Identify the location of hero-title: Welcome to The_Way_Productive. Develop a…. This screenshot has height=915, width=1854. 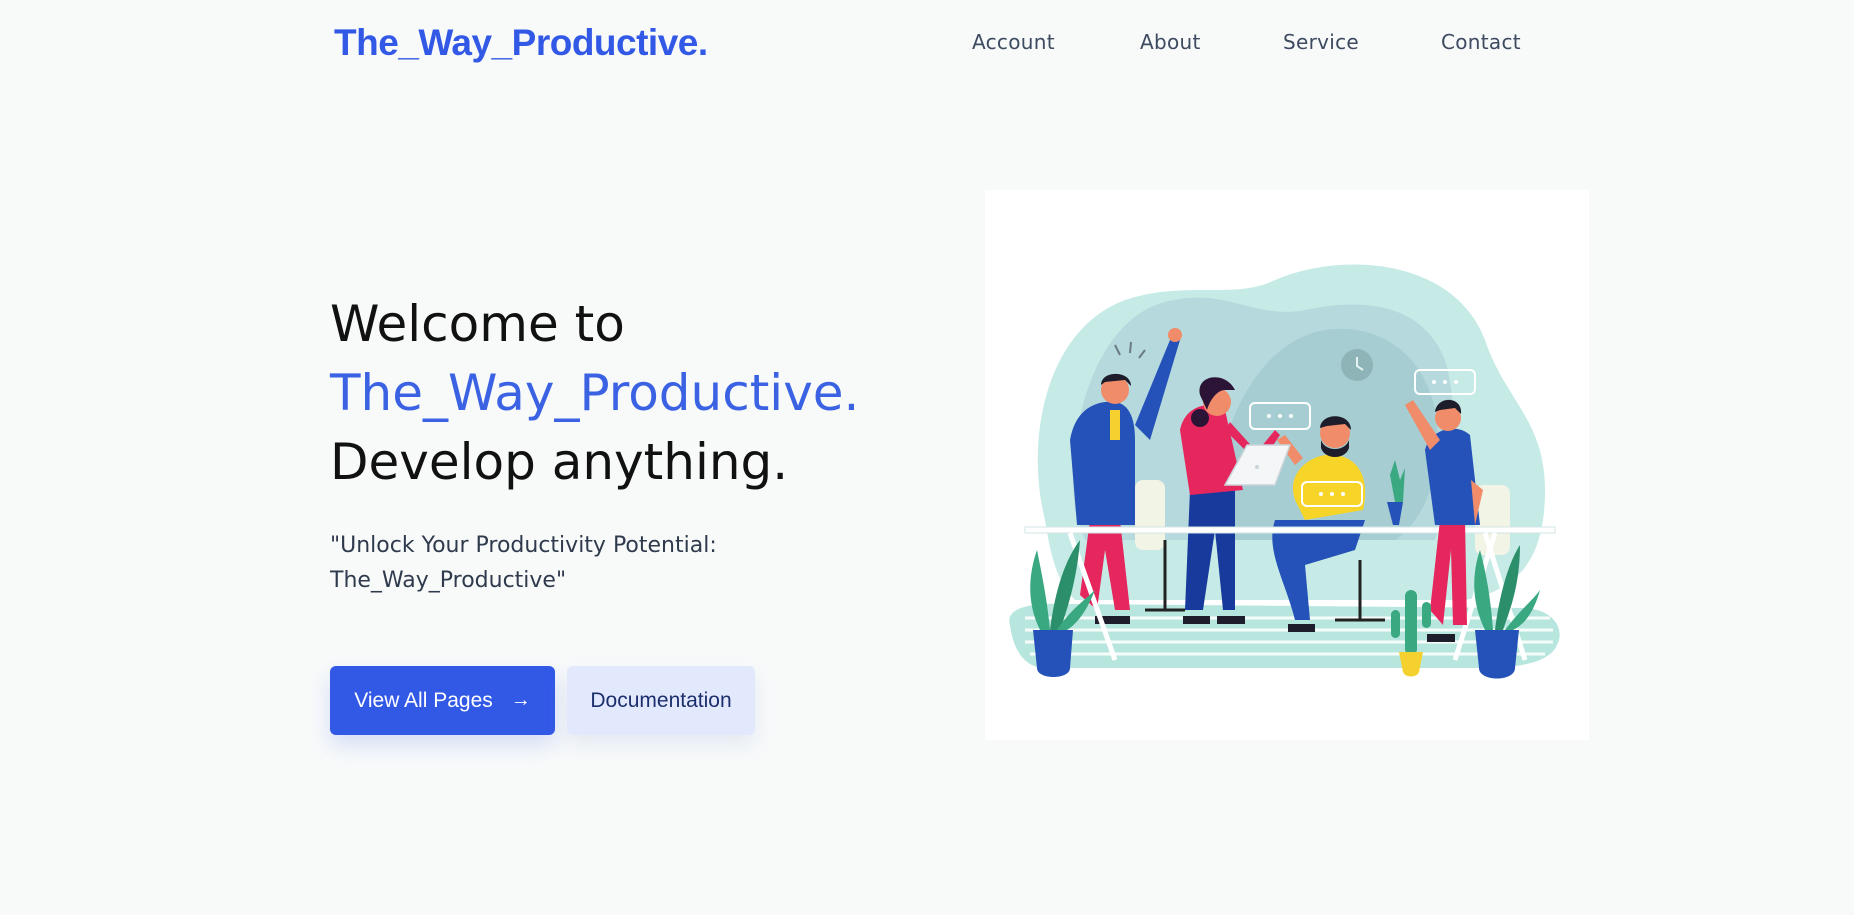
(594, 393).